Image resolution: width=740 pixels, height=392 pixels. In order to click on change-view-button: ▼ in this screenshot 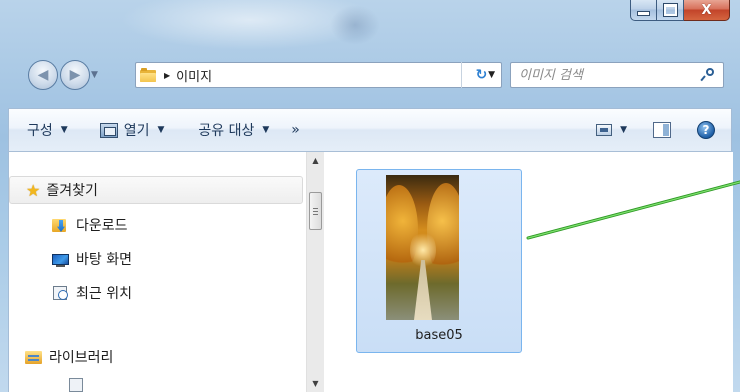, I will do `click(611, 130)`.